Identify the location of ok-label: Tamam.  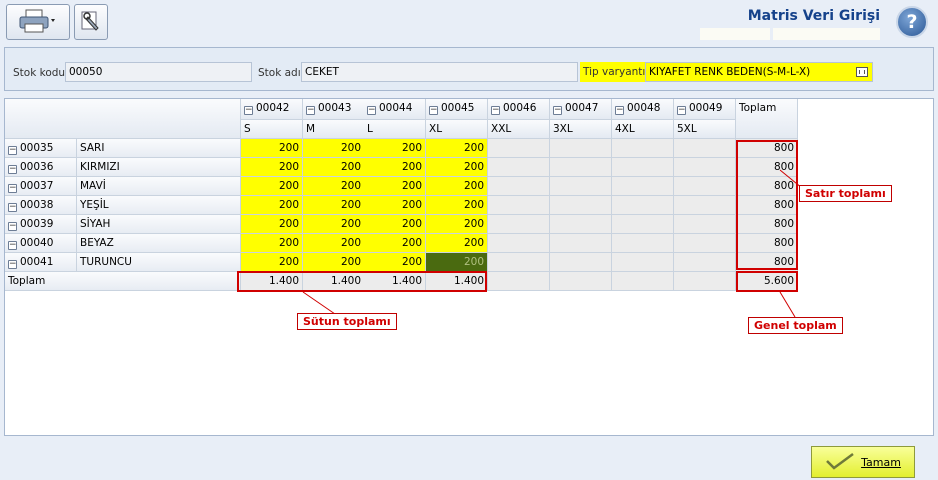
(881, 462).